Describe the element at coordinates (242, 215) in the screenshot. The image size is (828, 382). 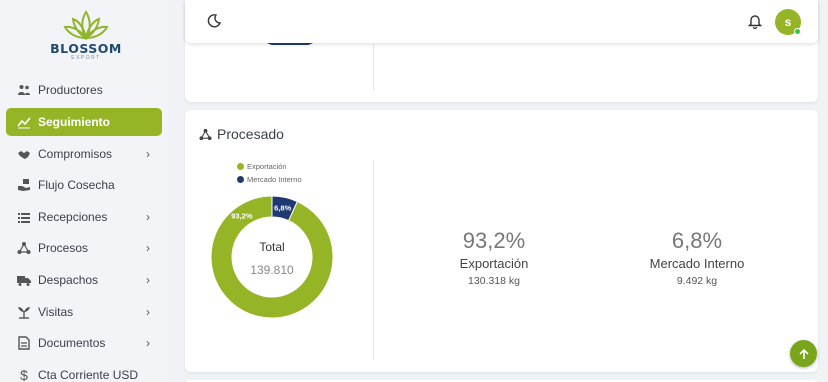
I see `donut-data-label: 93,2%` at that location.